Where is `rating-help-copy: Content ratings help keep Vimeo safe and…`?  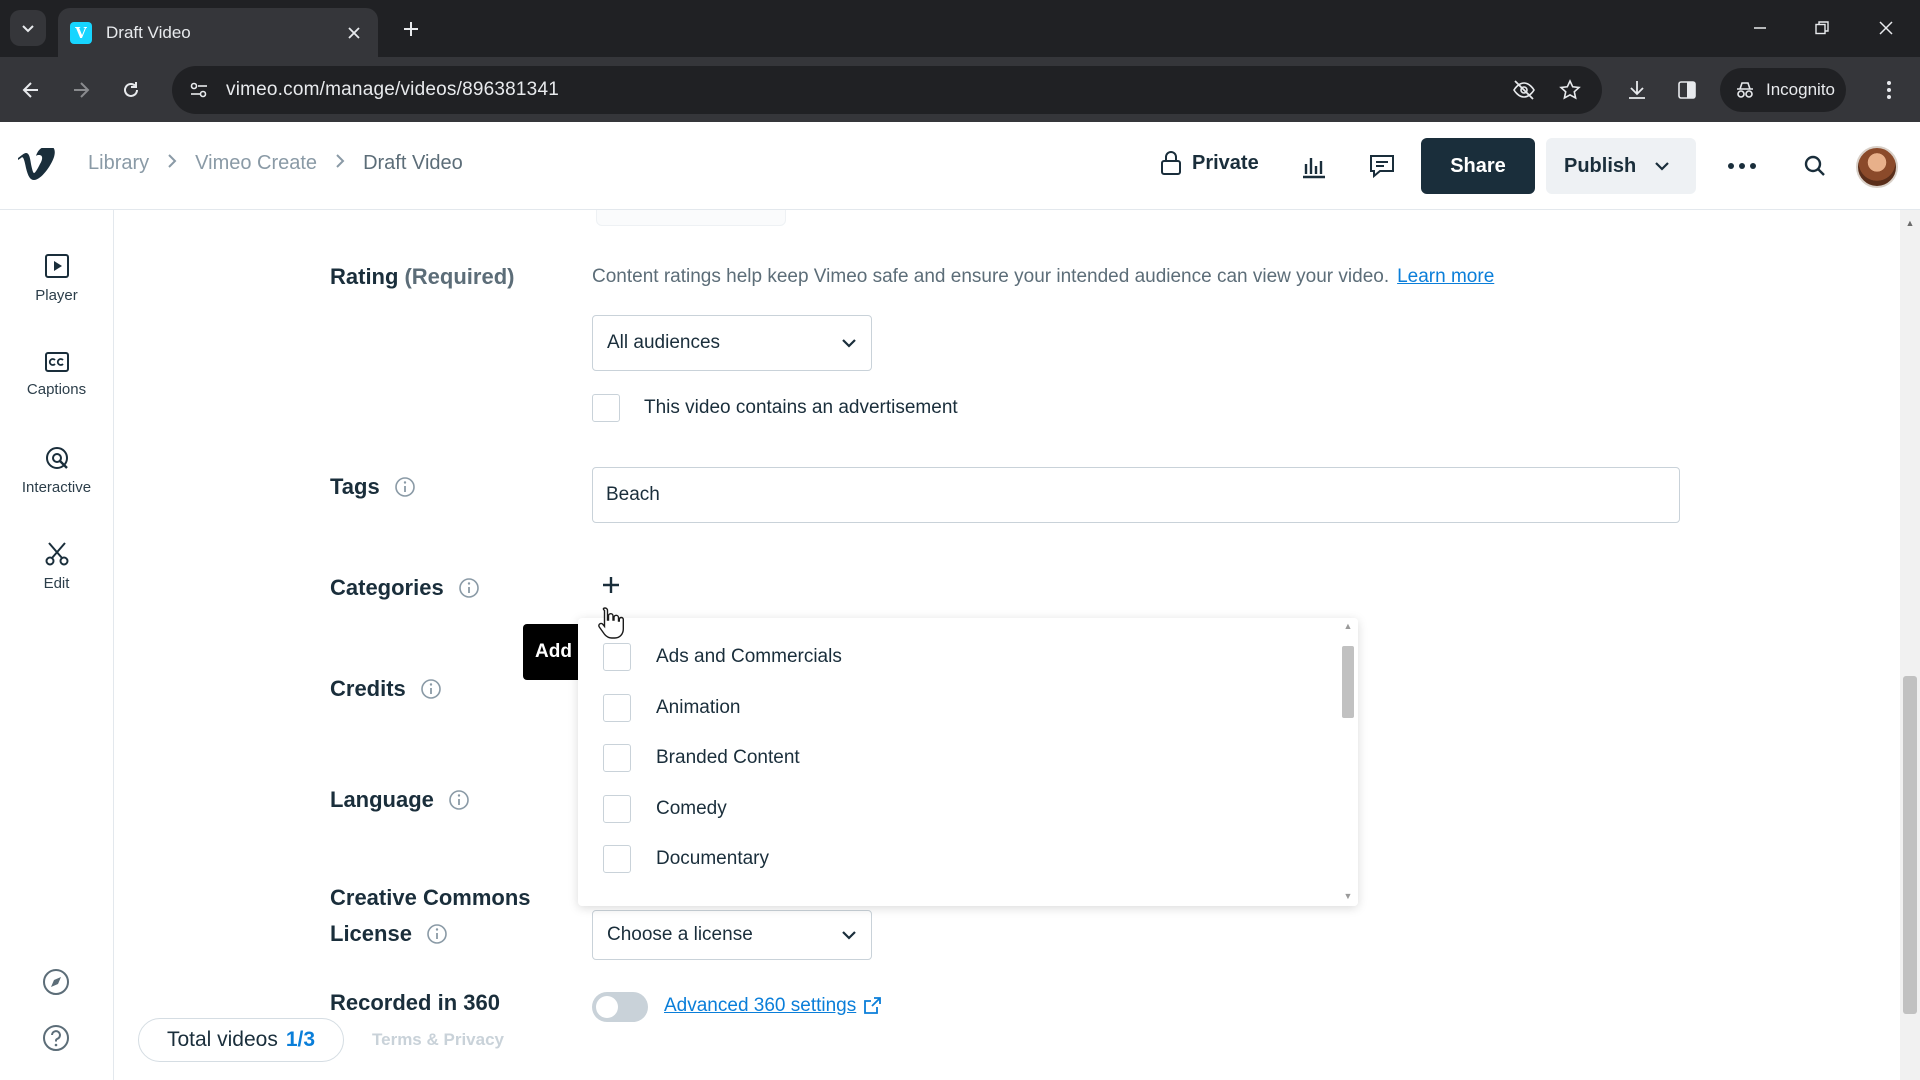
rating-help-copy: Content ratings help keep Vimeo safe and… is located at coordinates (991, 276).